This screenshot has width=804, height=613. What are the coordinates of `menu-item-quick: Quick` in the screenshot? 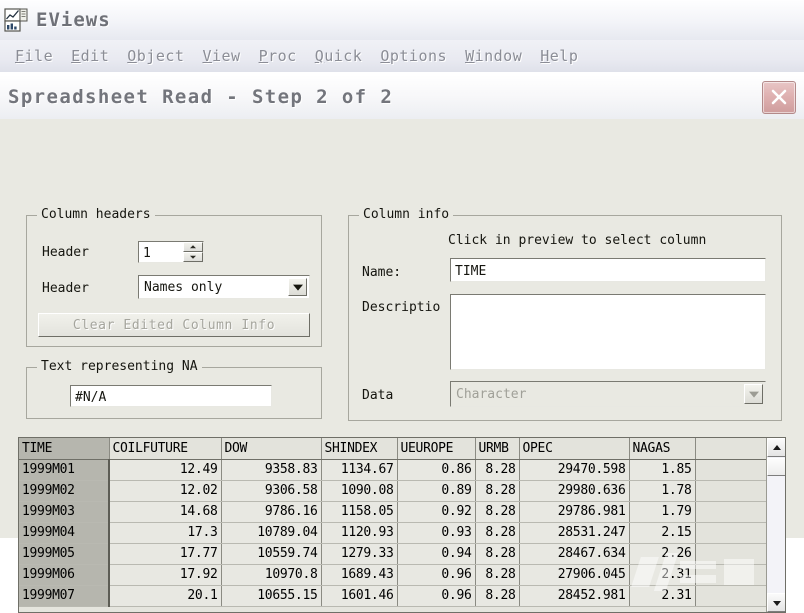 It's located at (339, 56).